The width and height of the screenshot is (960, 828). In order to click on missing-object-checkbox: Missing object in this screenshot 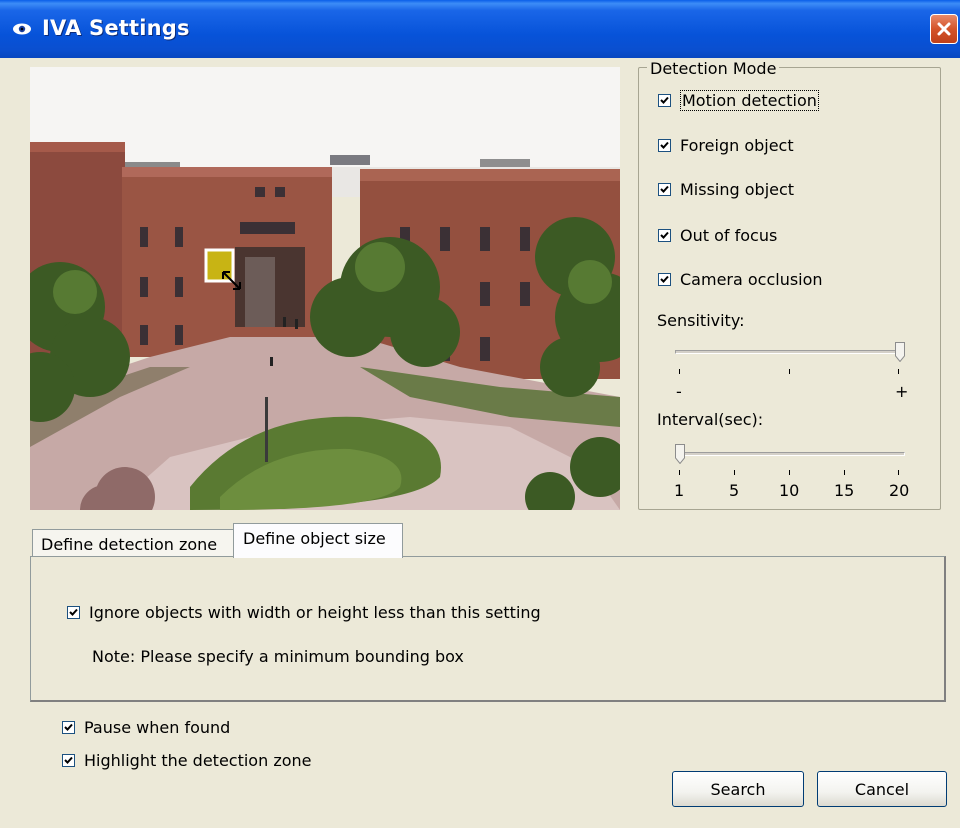, I will do `click(726, 189)`.